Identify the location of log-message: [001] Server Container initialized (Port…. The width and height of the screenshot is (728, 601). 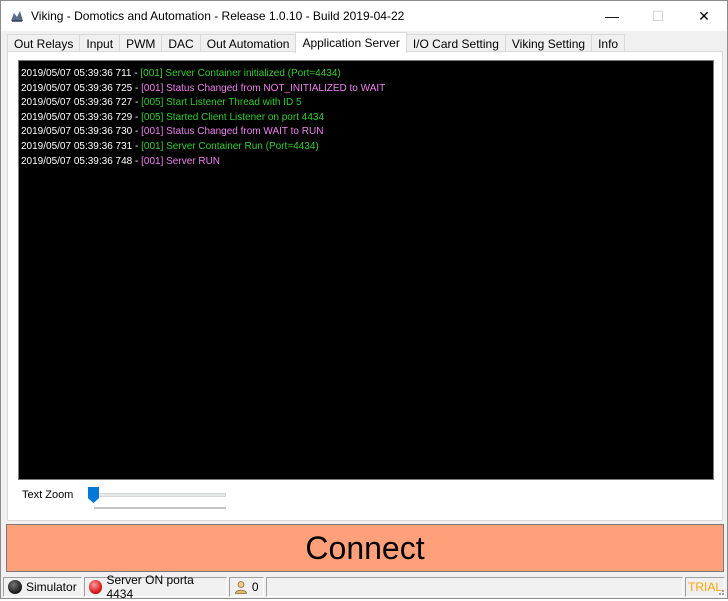
(240, 73).